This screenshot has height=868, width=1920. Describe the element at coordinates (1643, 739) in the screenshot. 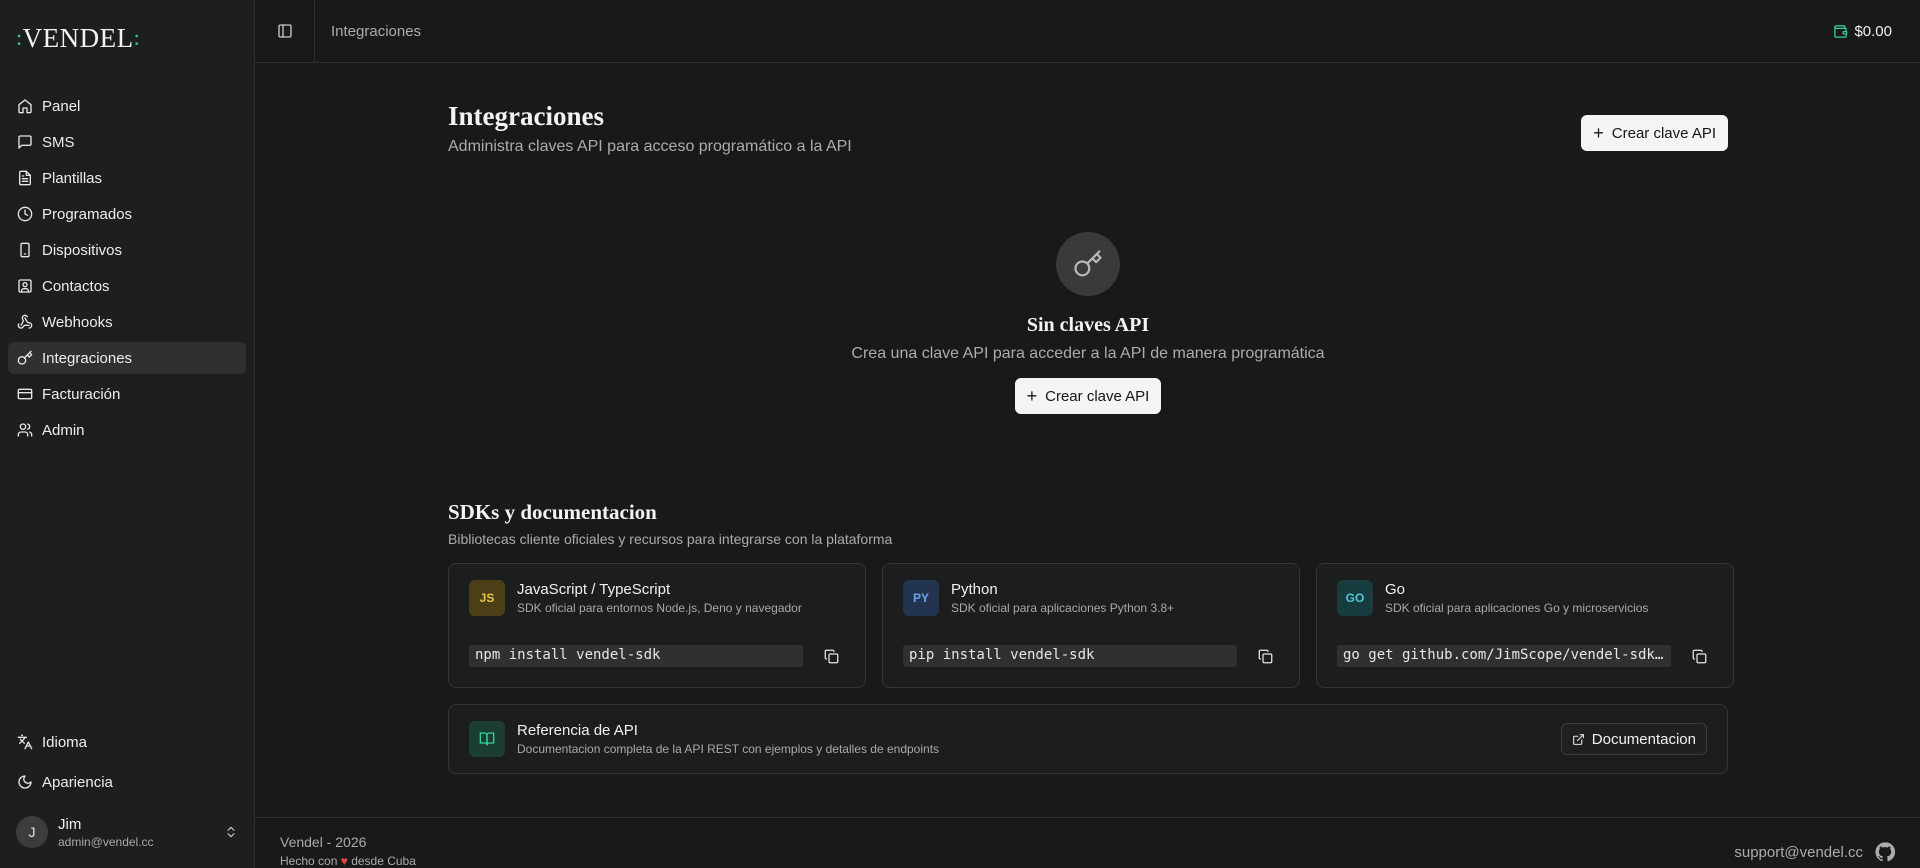

I see `documentation-label: Documentacion` at that location.